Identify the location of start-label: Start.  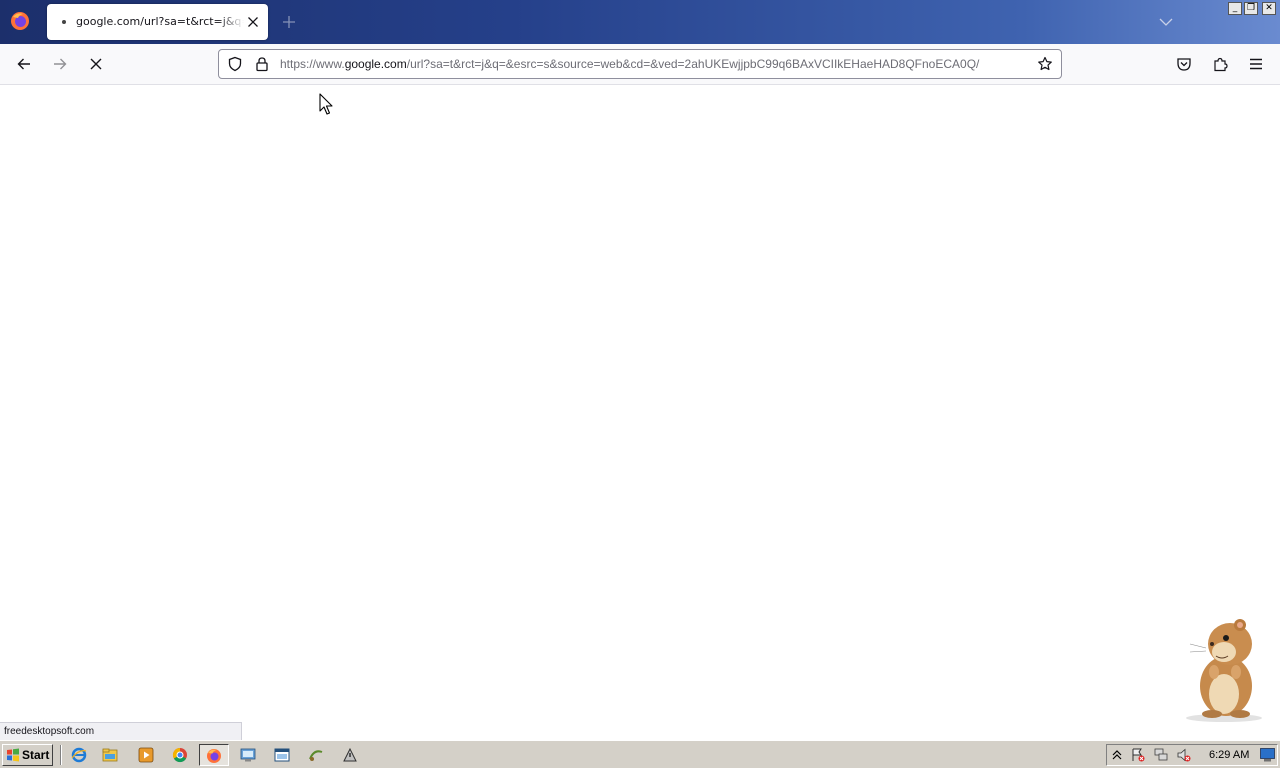
(36, 755).